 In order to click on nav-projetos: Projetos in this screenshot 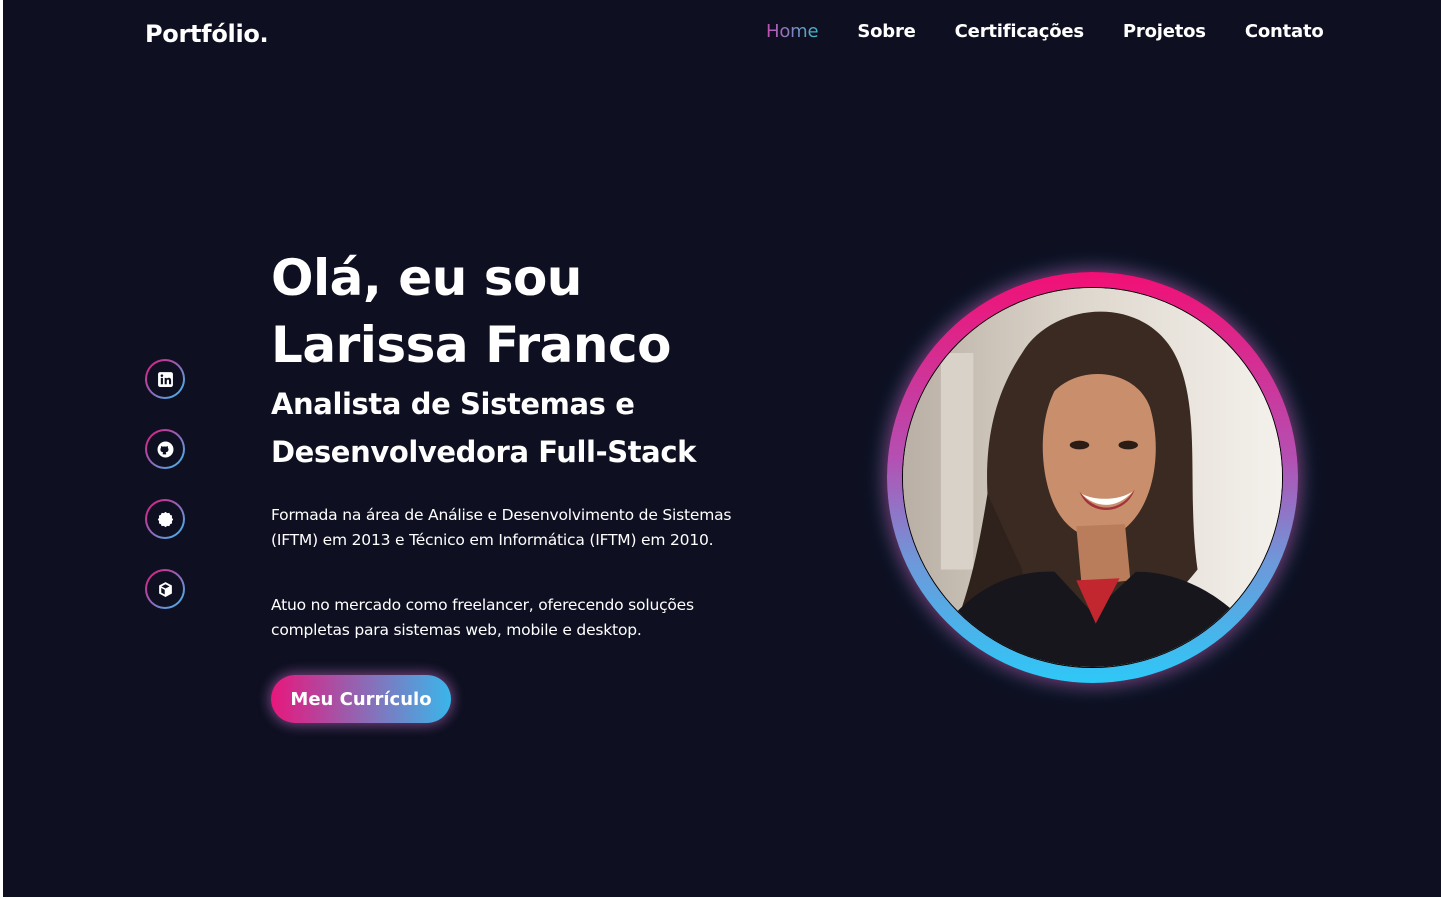, I will do `click(1164, 31)`.